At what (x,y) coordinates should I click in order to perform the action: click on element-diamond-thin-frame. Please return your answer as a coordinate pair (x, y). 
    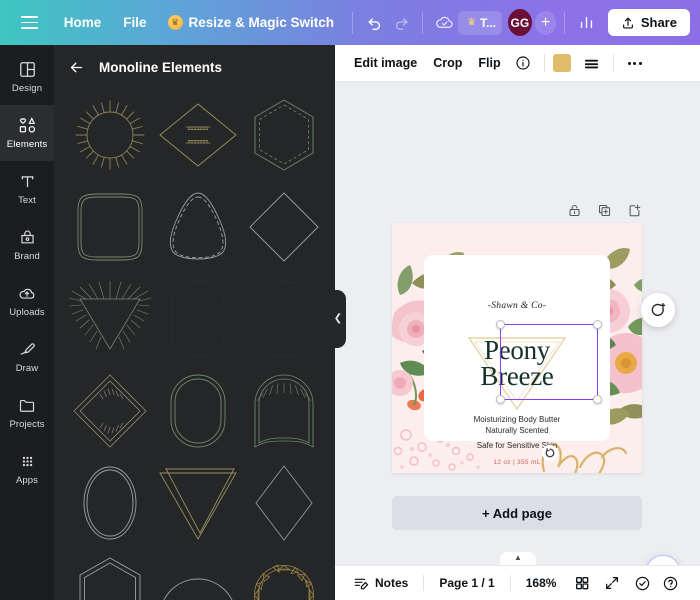
    Looking at the image, I should click on (284, 227).